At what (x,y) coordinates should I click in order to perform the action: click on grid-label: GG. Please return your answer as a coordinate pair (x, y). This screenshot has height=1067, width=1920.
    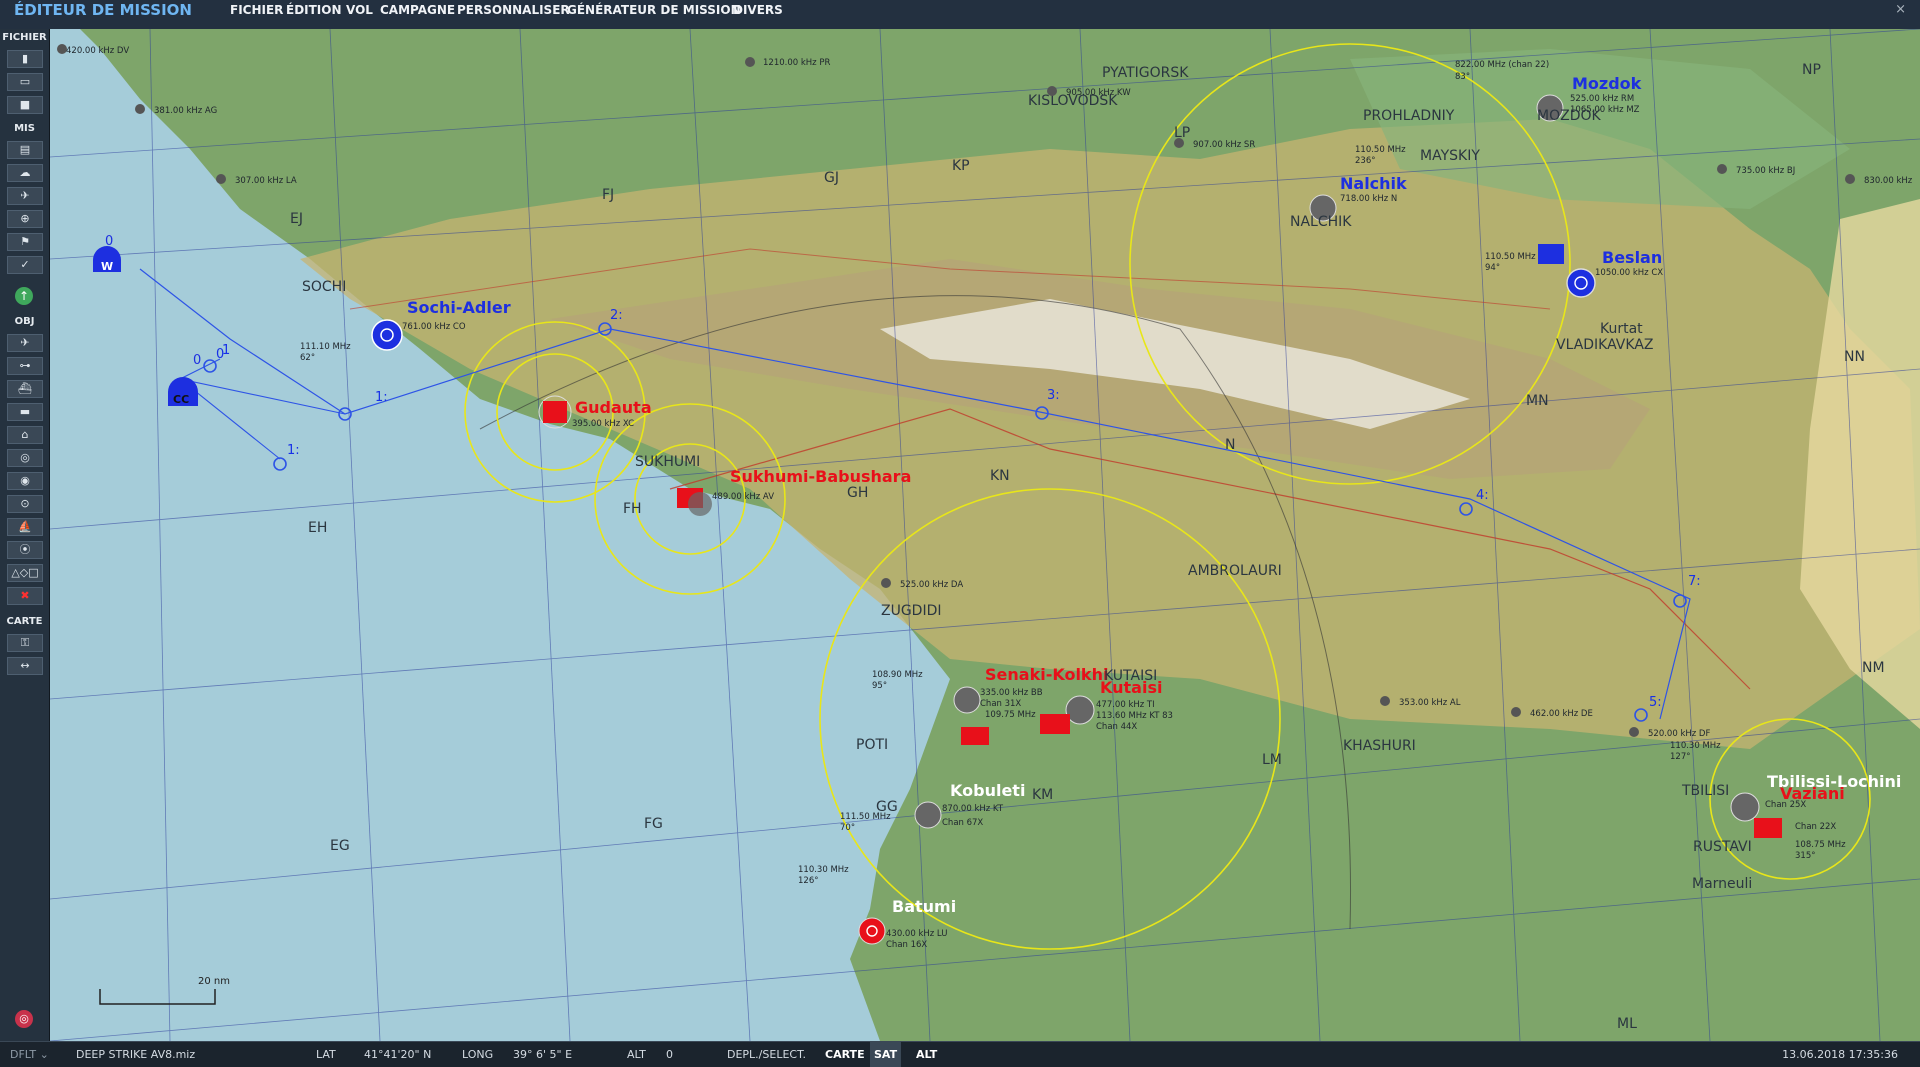
    Looking at the image, I should click on (887, 807).